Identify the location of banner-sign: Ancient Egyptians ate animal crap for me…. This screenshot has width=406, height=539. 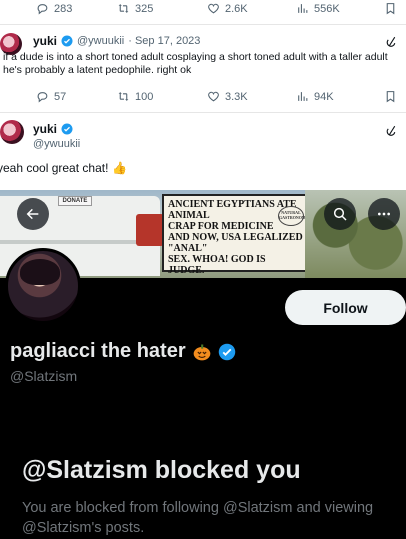
(236, 235).